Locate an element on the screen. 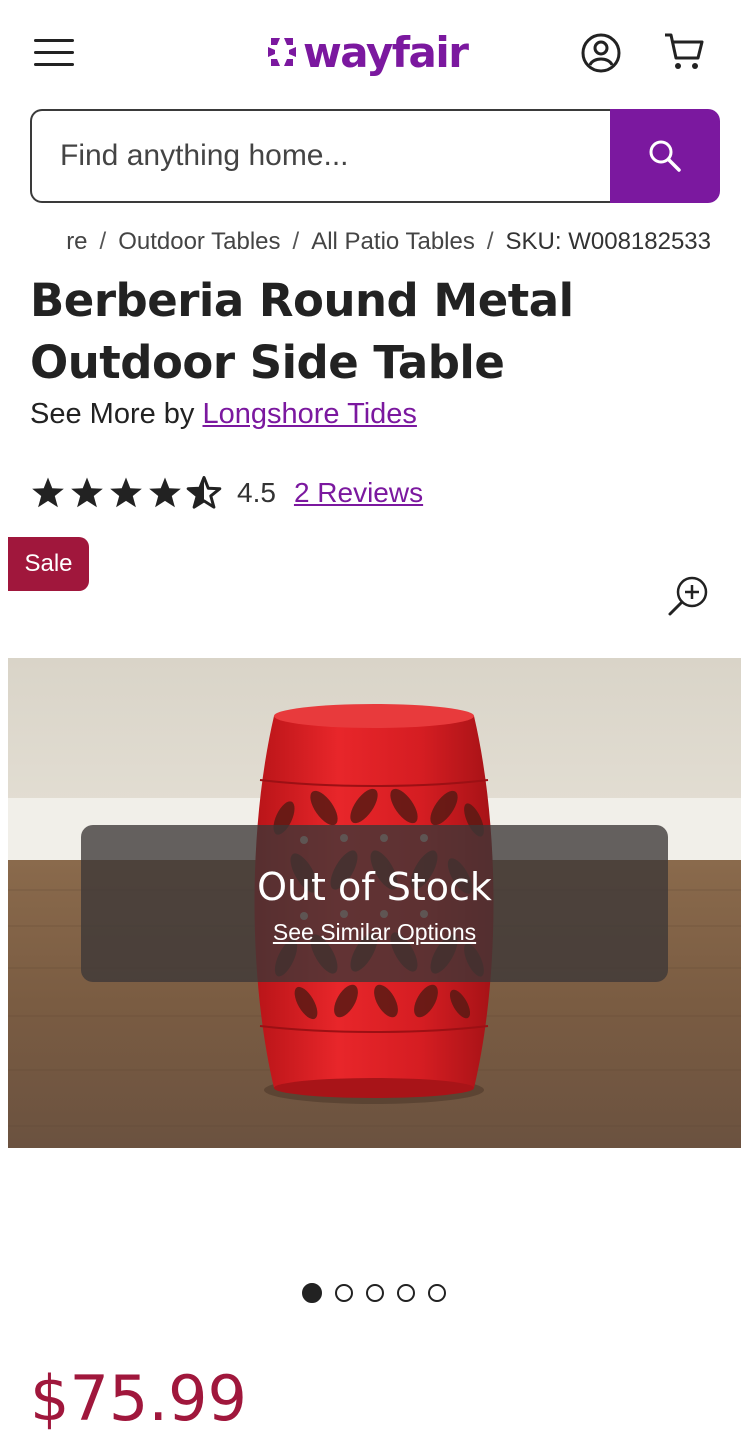 The width and height of the screenshot is (745, 1440). product-title: Berberia Round Metal Outdoor Side Table is located at coordinates (302, 331).